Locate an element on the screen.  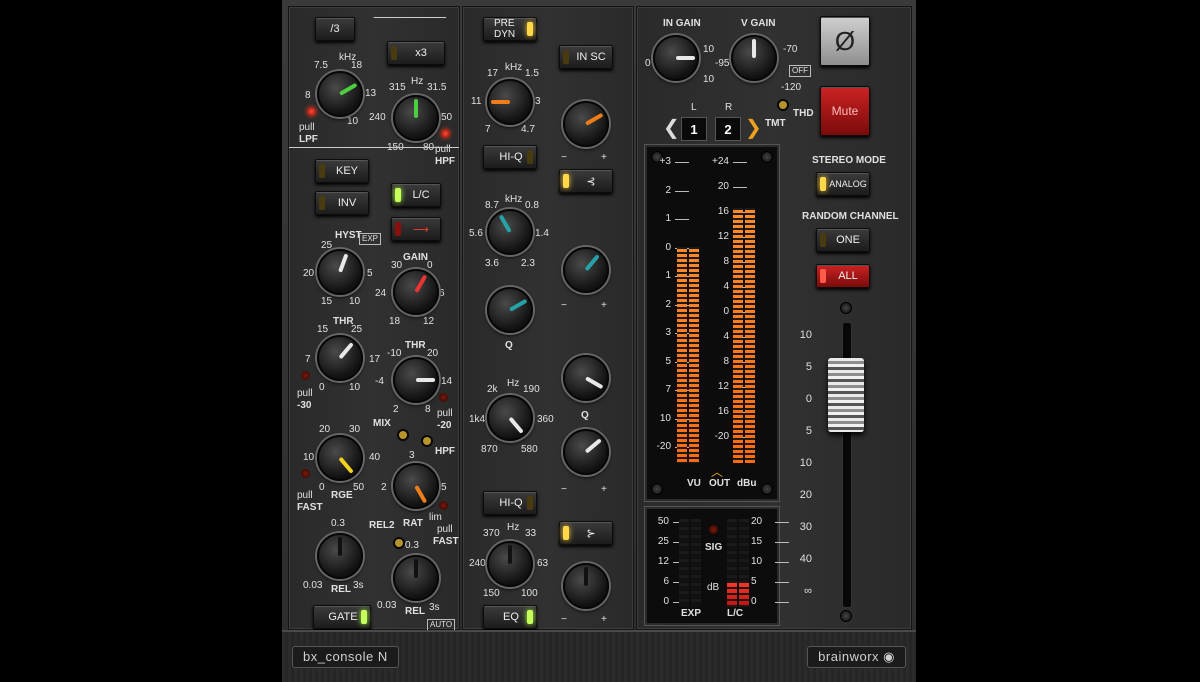
hmf-tick: 5.6 is located at coordinates (476, 233).